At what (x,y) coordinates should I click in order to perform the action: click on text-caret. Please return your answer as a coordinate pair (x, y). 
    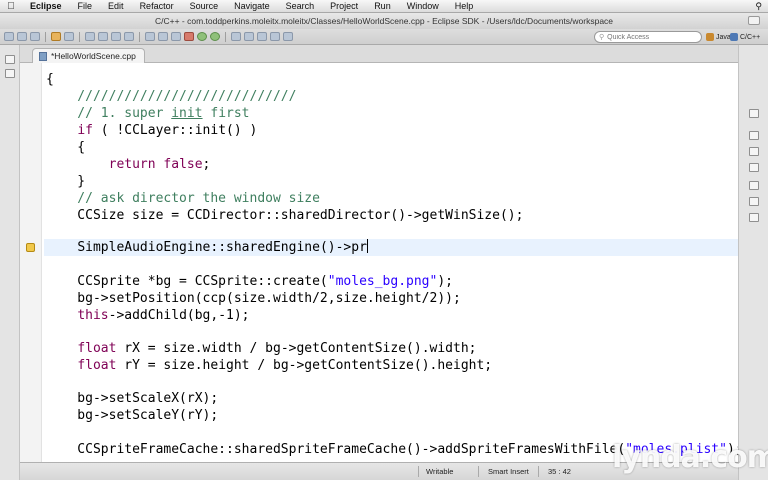
    Looking at the image, I should click on (367, 246).